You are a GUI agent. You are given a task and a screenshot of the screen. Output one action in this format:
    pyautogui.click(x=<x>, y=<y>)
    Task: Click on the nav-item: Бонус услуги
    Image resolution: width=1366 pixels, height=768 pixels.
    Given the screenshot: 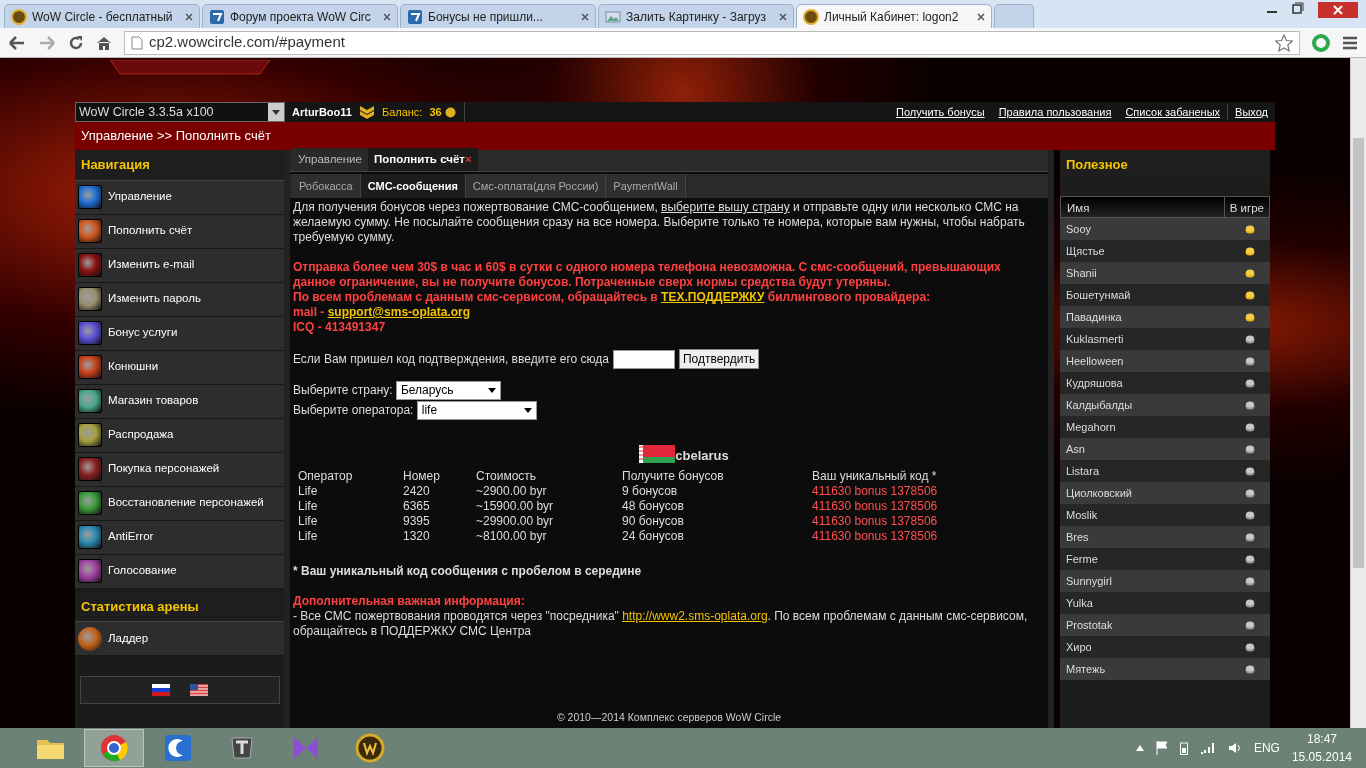 What is the action you would take?
    pyautogui.click(x=180, y=333)
    